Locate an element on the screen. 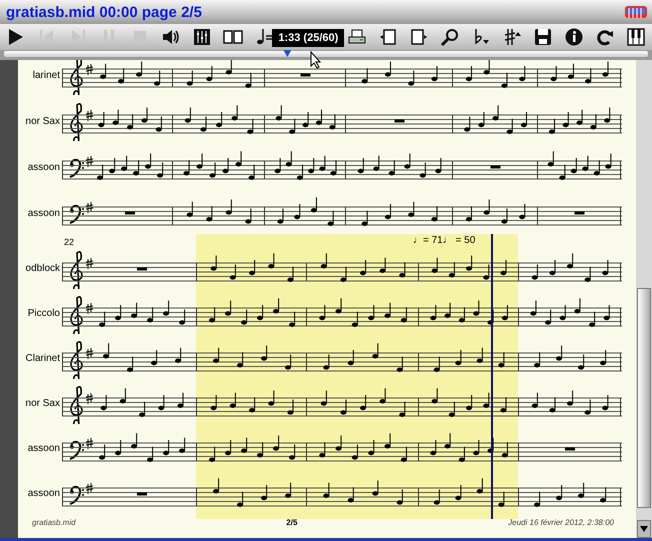  instrument-label: Piccolo is located at coordinates (43, 313).